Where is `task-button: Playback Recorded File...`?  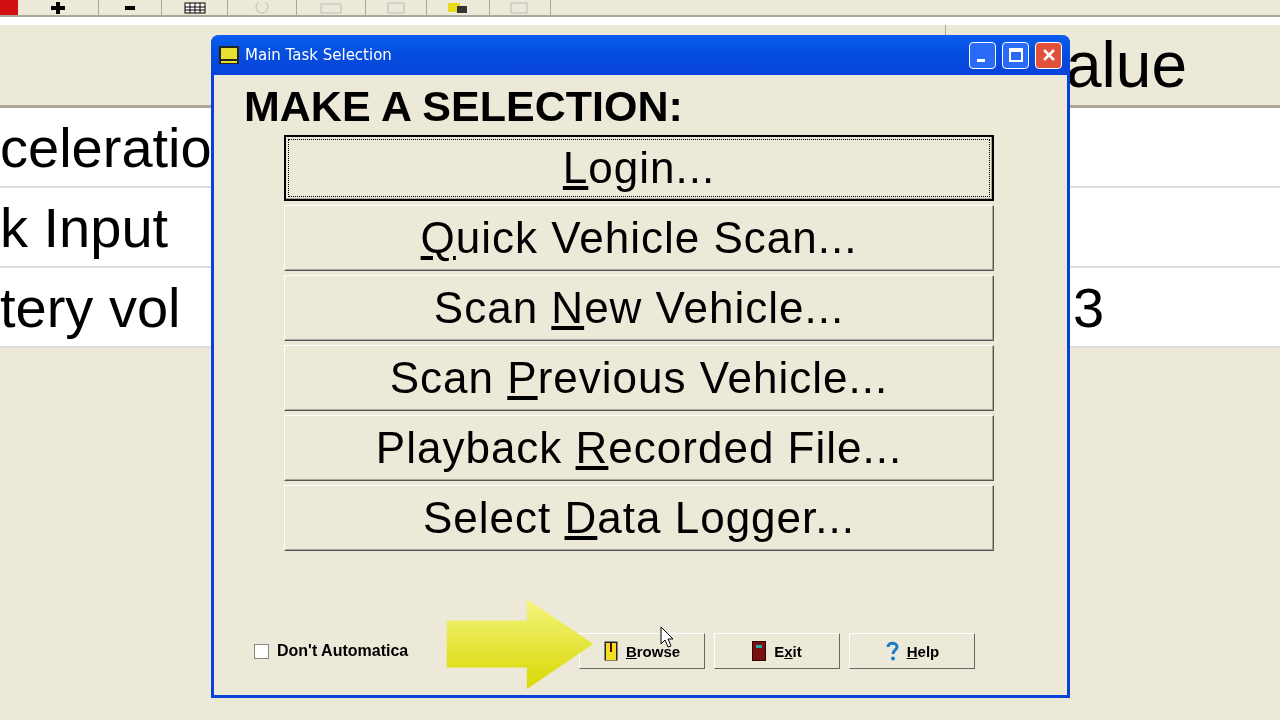 task-button: Playback Recorded File... is located at coordinates (639, 448).